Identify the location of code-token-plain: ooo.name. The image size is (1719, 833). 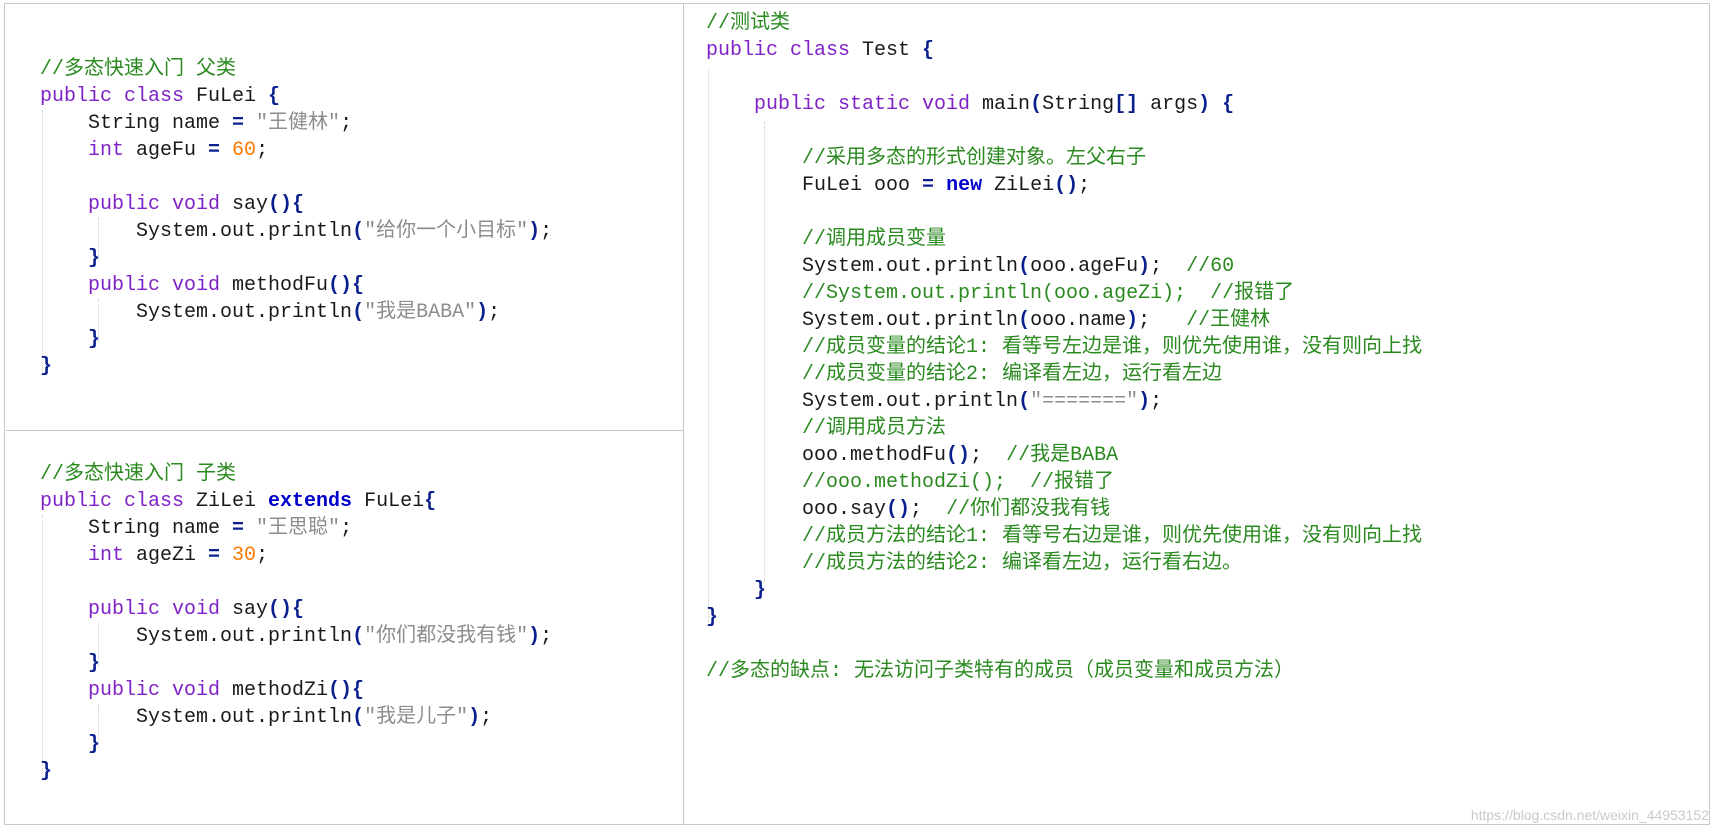
(1078, 320).